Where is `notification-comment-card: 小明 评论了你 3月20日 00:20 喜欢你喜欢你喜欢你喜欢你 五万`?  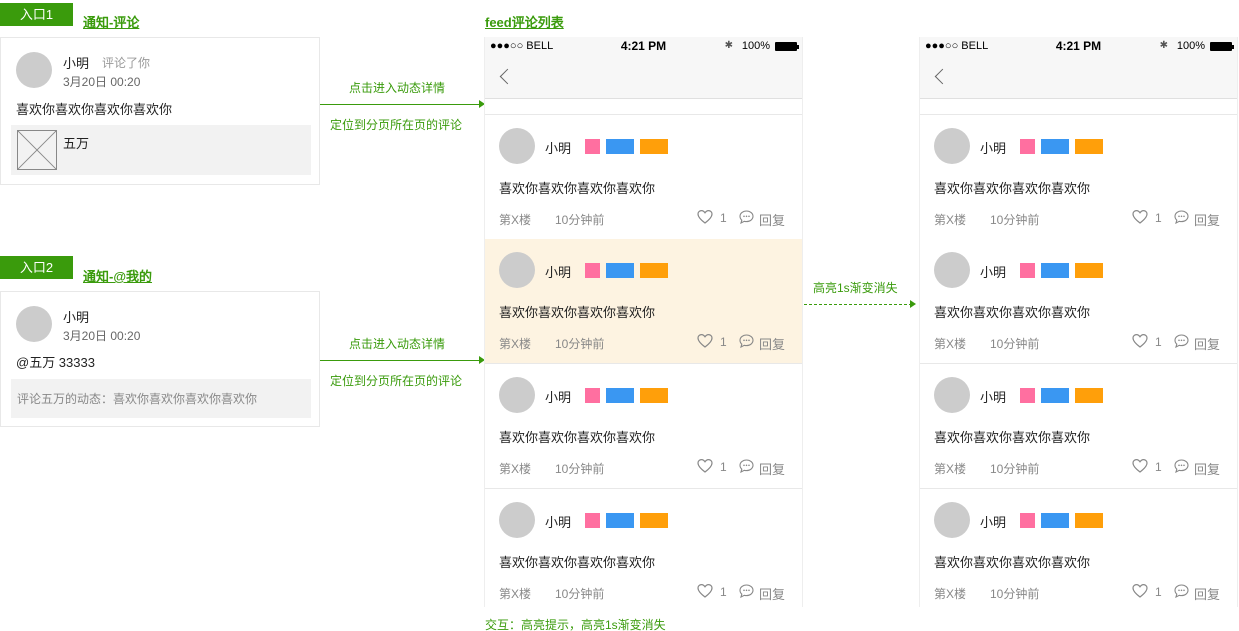
notification-comment-card: 小明 评论了你 3月20日 00:20 喜欢你喜欢你喜欢你喜欢你 五万 is located at coordinates (160, 111).